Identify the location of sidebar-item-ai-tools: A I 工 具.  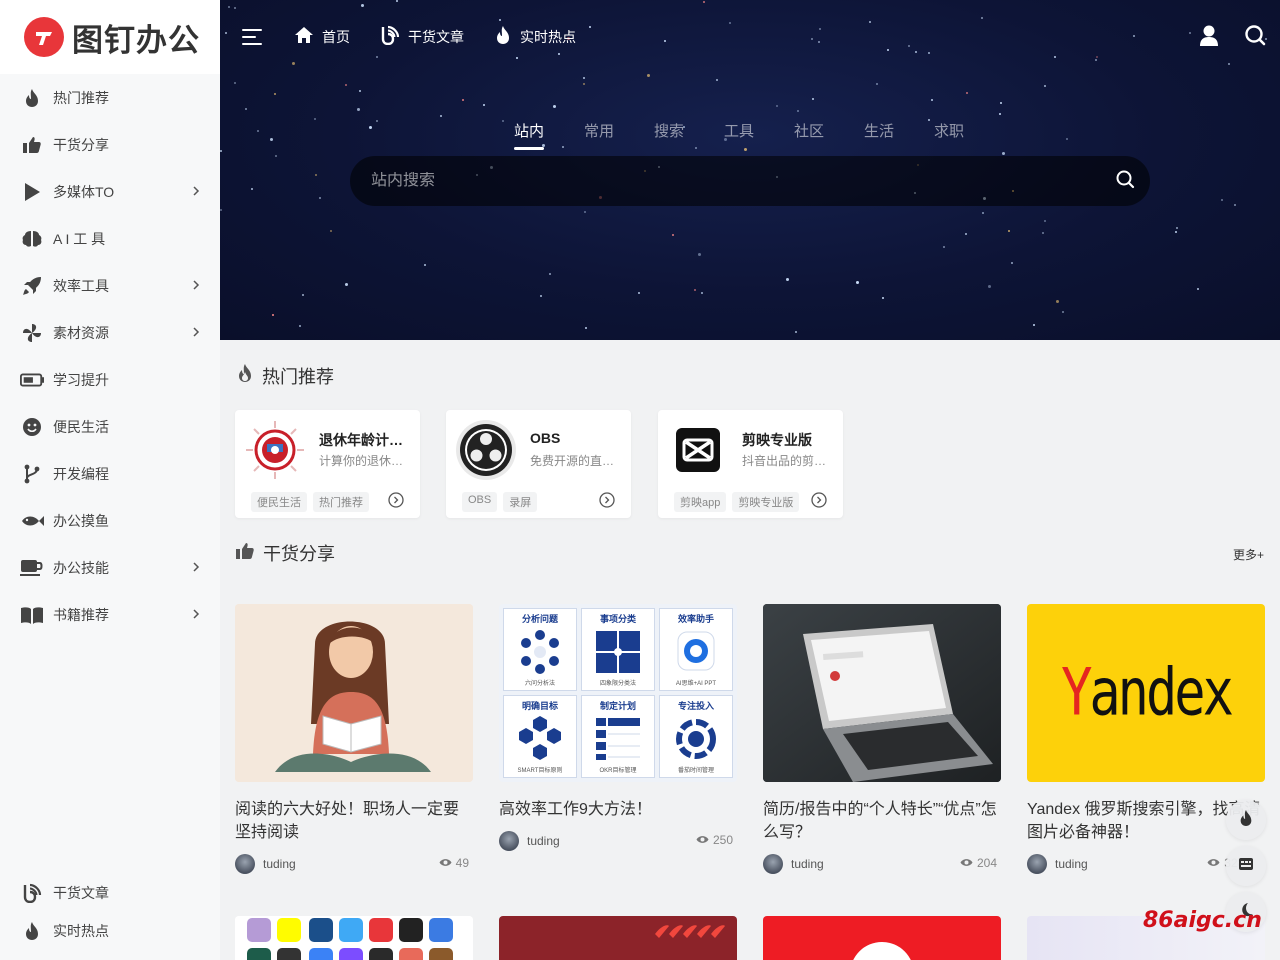
(110, 238).